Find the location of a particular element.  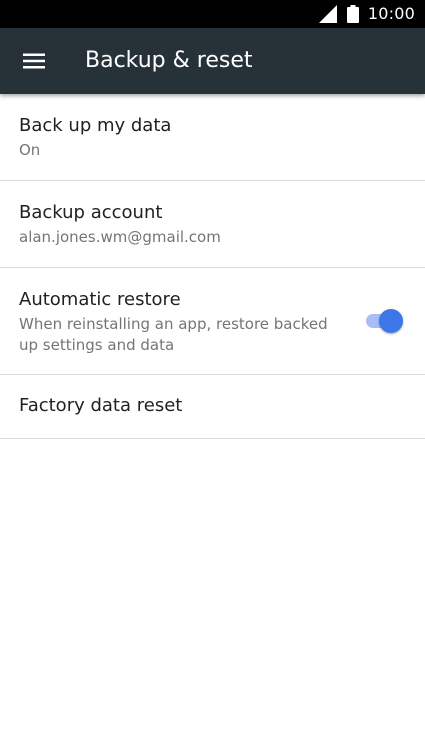

automatic-restore-toggle is located at coordinates (384, 321).